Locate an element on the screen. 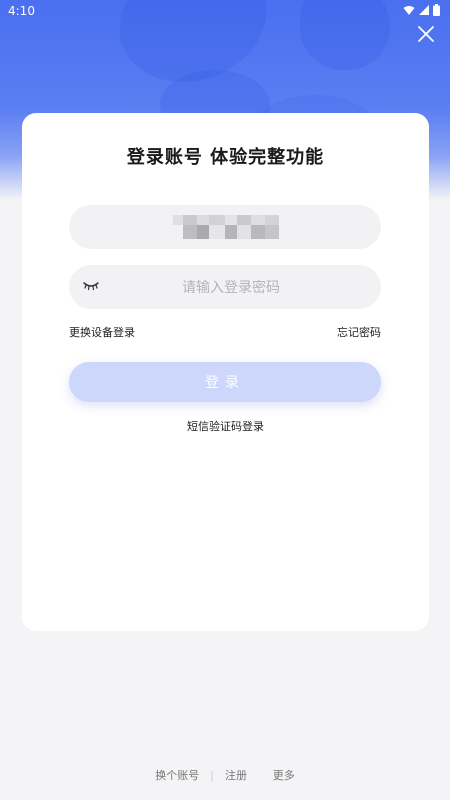 The height and width of the screenshot is (800, 450). account-field is located at coordinates (225, 227).